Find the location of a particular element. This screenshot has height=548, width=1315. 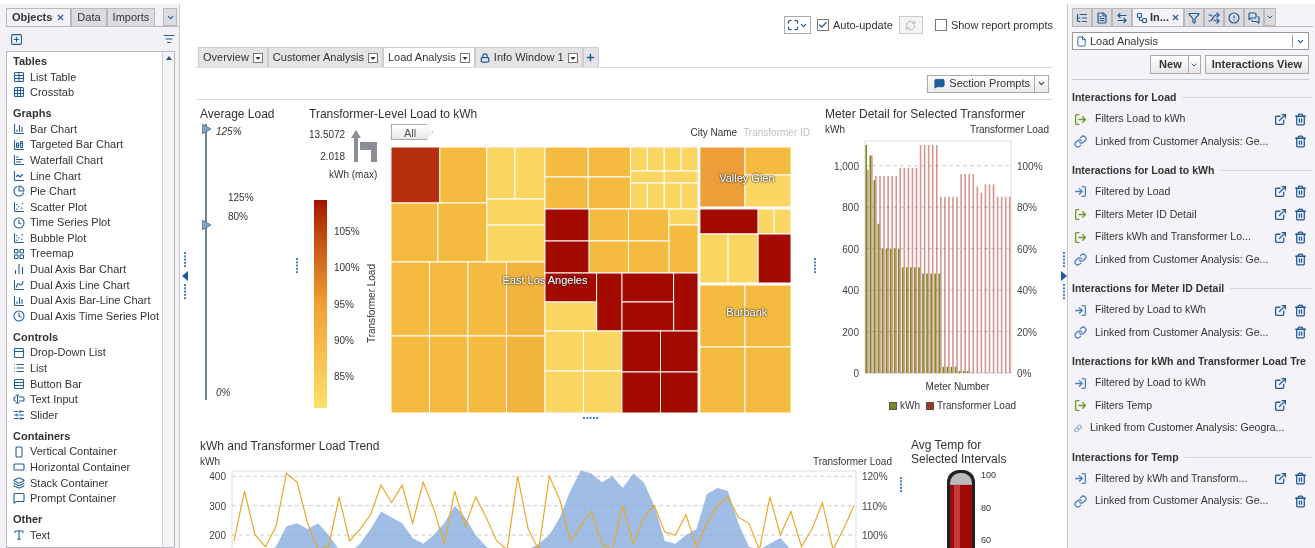

panel-tab: Imports is located at coordinates (131, 17).